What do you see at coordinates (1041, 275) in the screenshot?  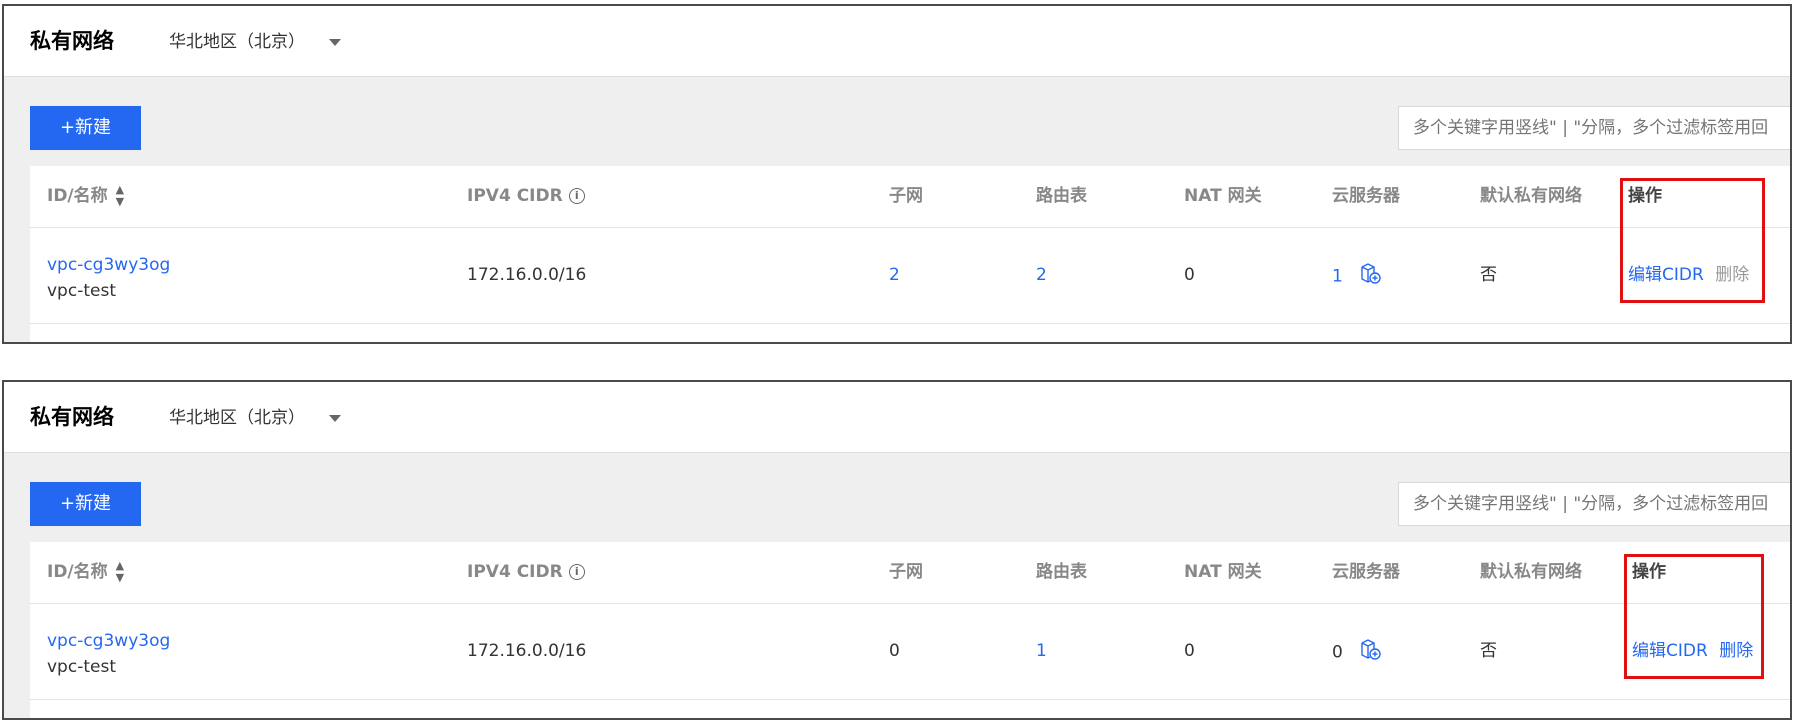 I see `route-table-count-link: 2` at bounding box center [1041, 275].